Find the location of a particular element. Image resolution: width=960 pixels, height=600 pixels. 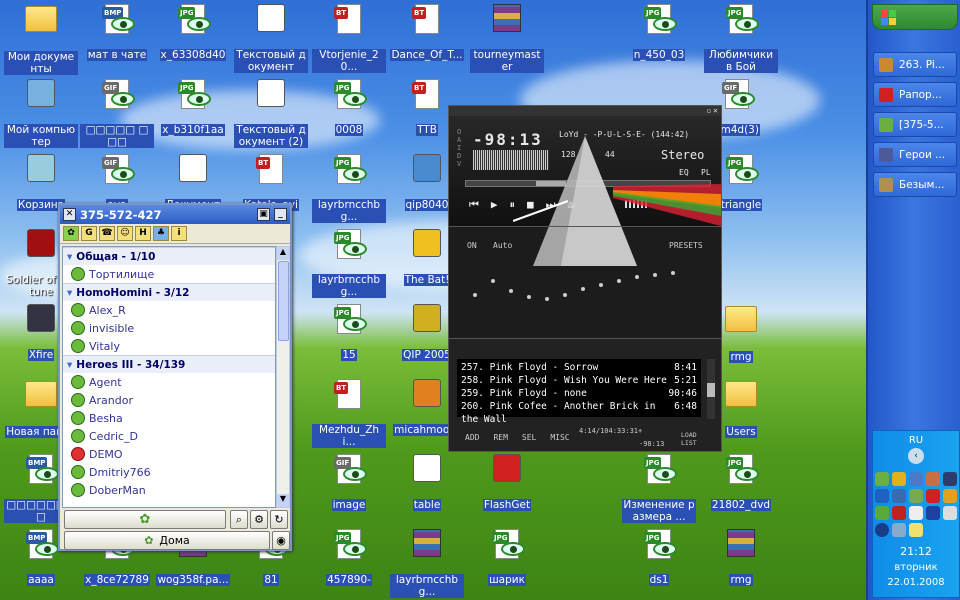

info-icon: i is located at coordinates (179, 233).